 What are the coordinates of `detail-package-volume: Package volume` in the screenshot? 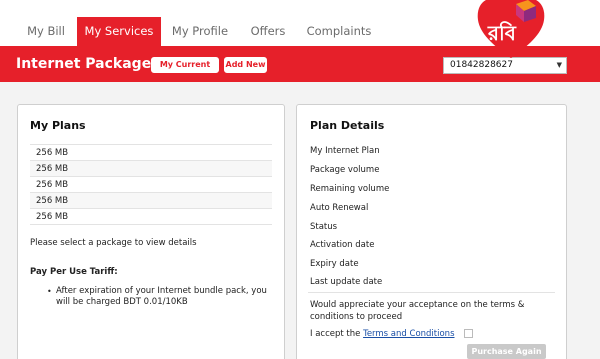 It's located at (345, 170).